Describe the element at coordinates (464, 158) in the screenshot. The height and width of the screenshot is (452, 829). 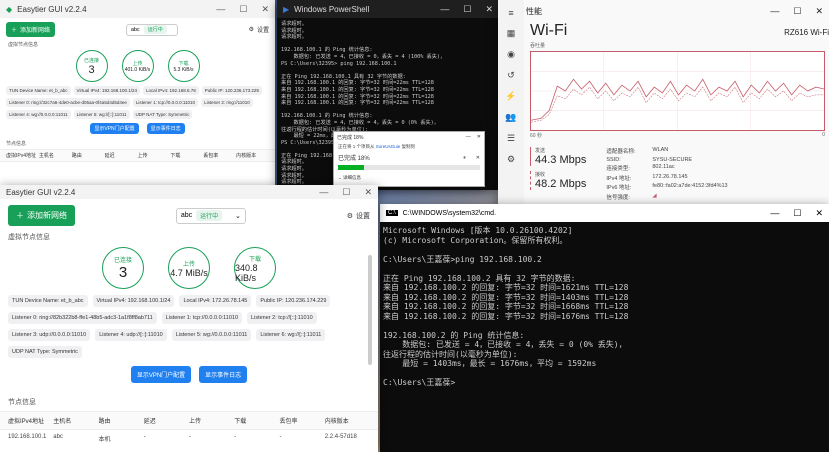
I see `pause-icon: ⏸` at that location.